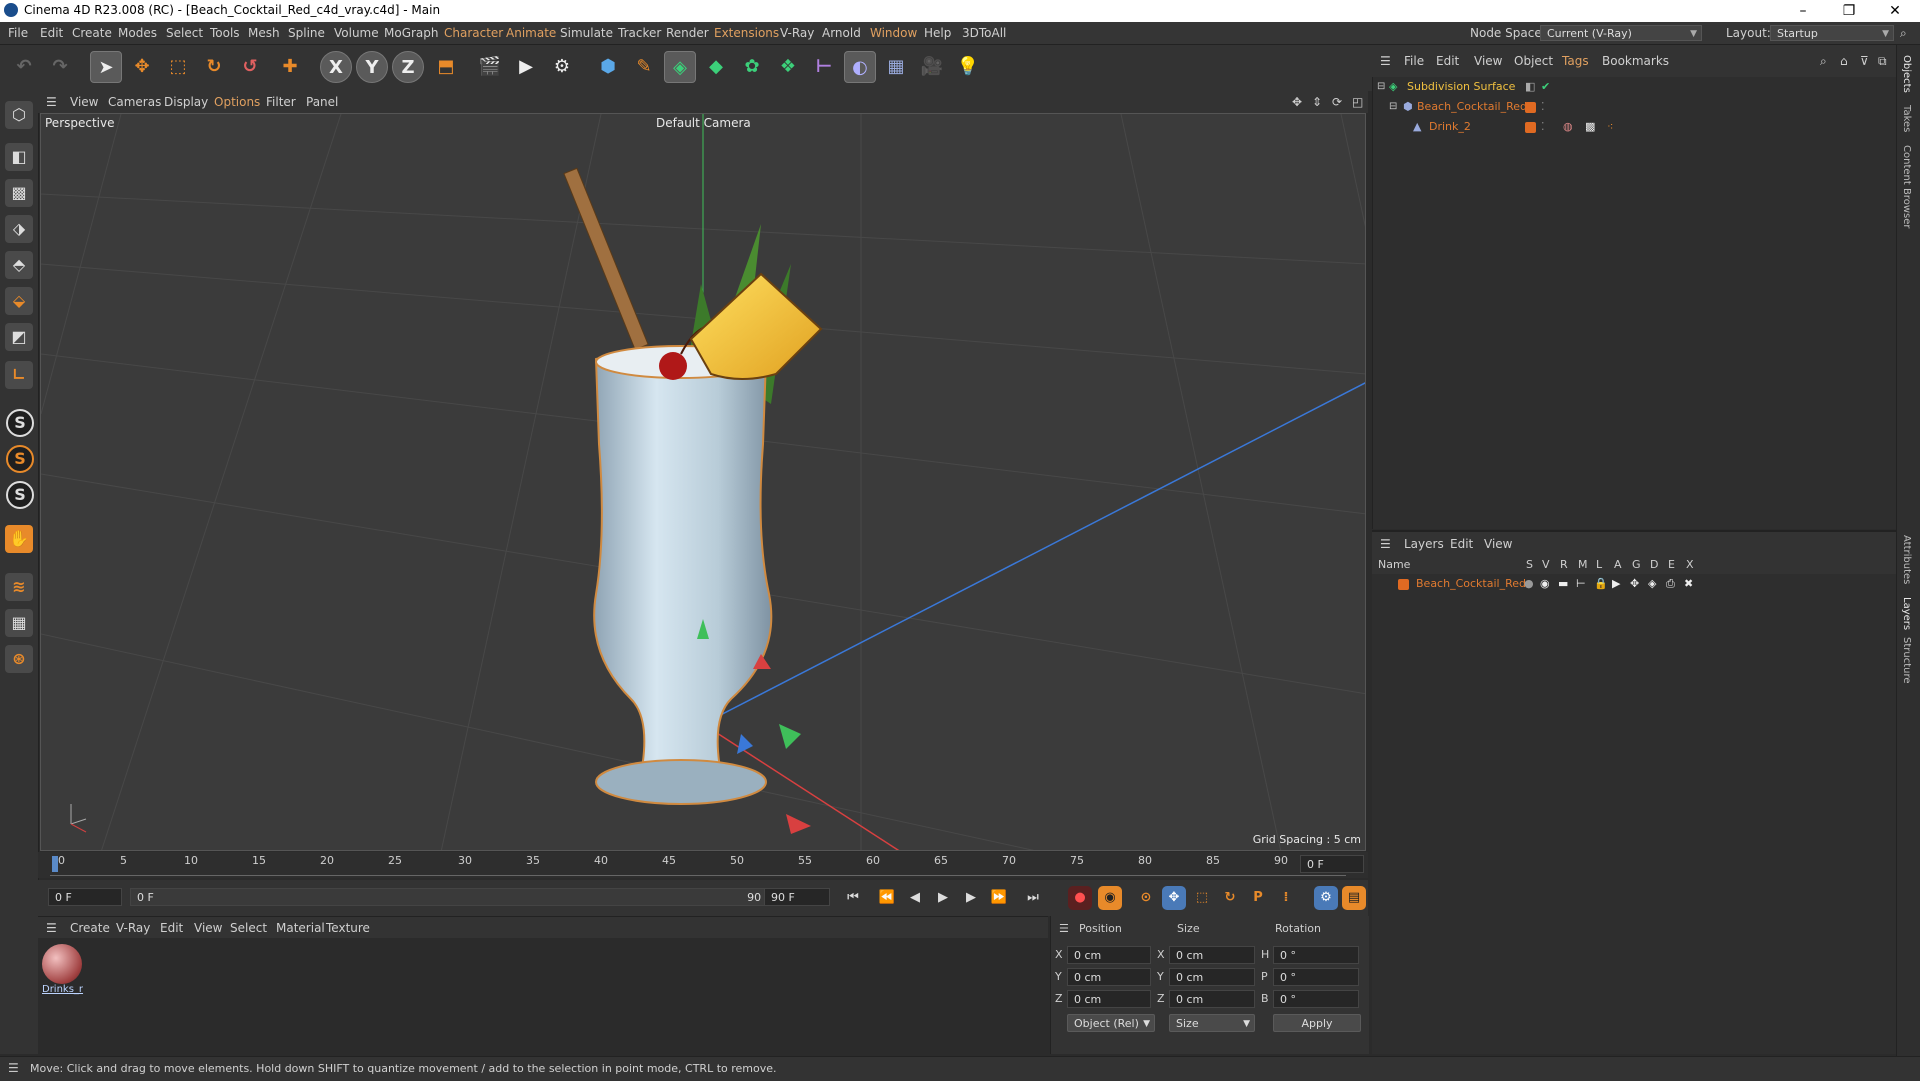 This screenshot has width=1920, height=1081. Describe the element at coordinates (788, 67) in the screenshot. I see `deformer-icon: ❖` at that location.